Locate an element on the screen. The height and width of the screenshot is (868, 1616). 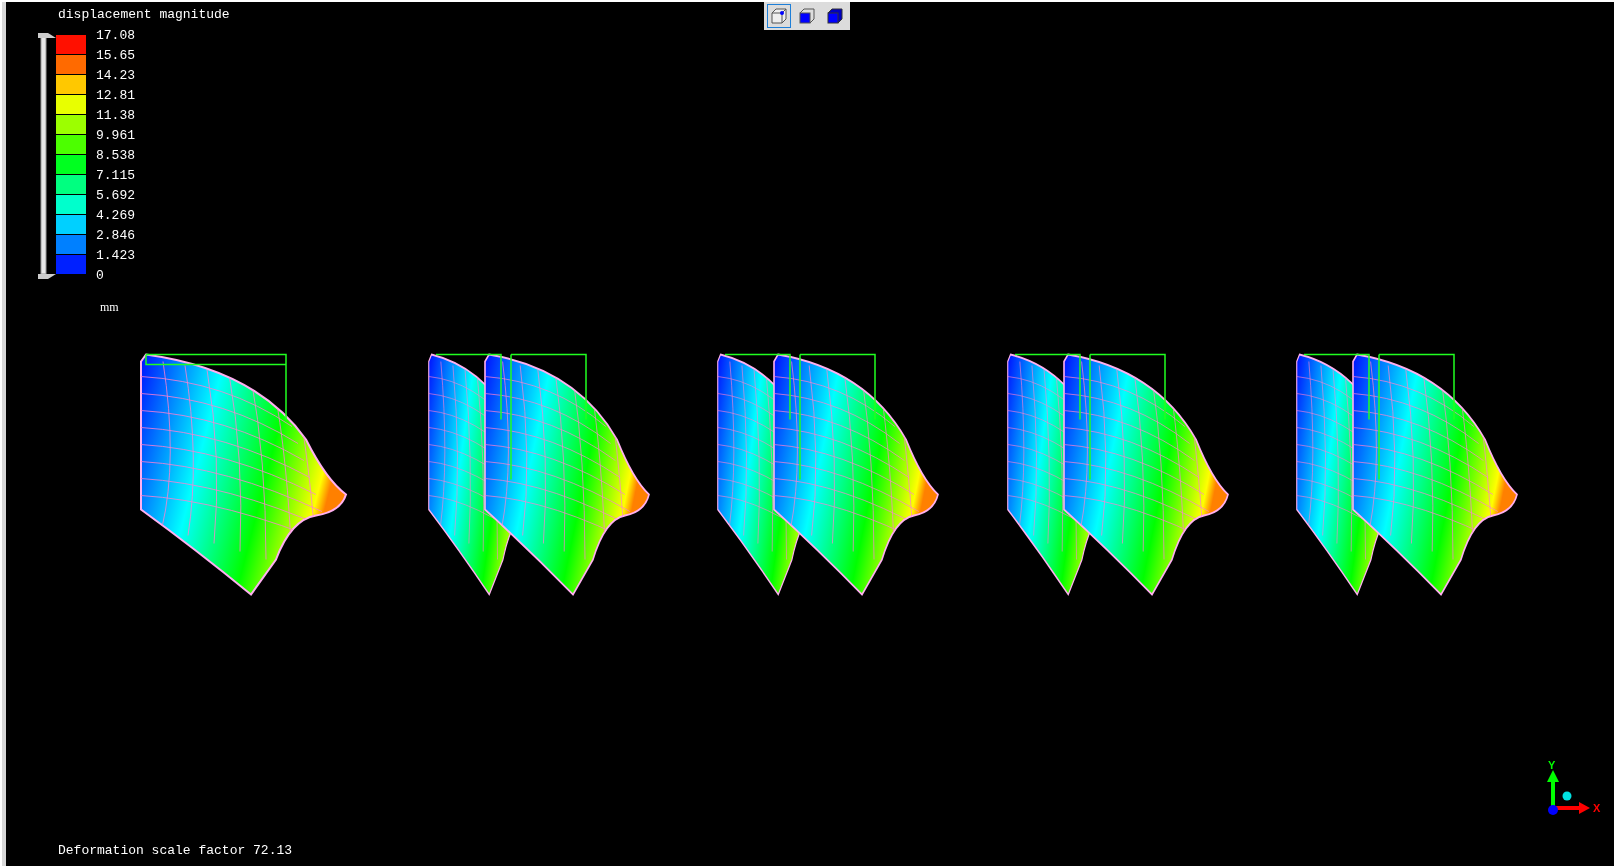
legend-value: 0 is located at coordinates (100, 276).